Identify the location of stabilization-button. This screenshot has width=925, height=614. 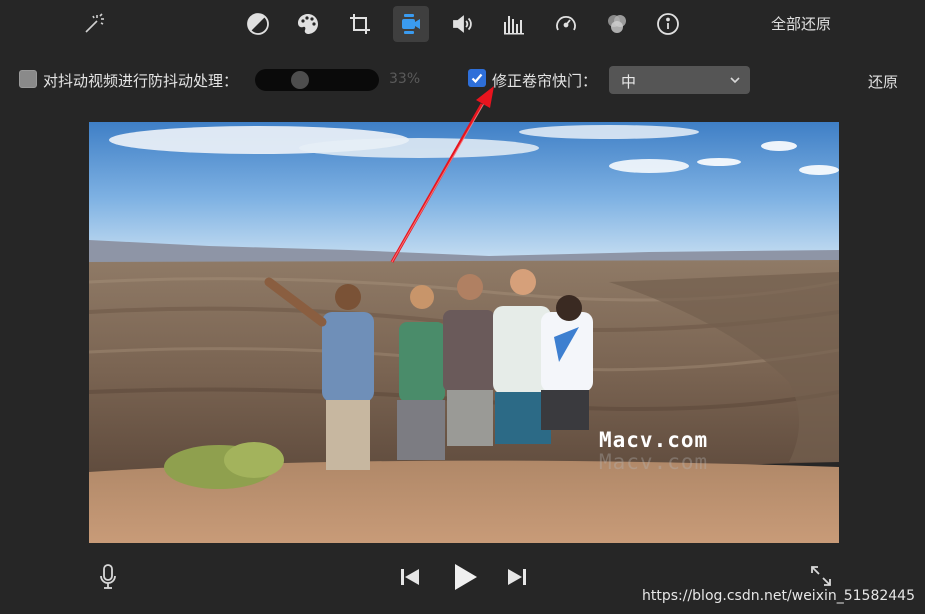
(411, 24).